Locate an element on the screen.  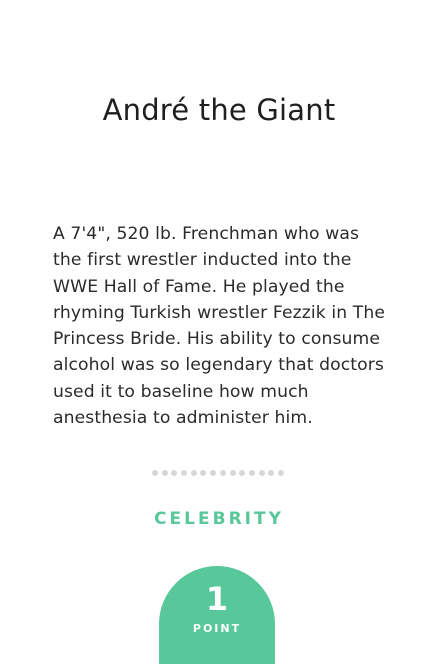
dotted-divider is located at coordinates (218, 473).